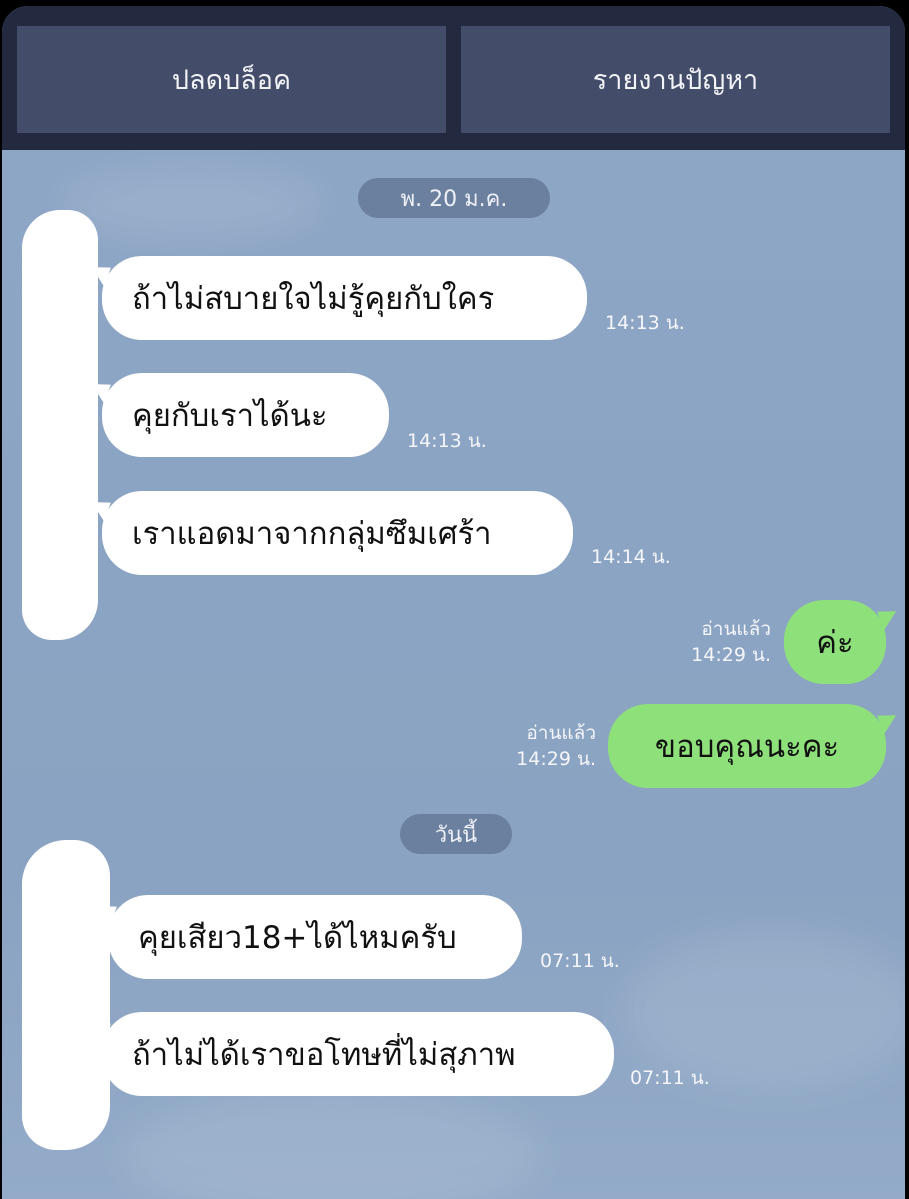 This screenshot has width=909, height=1199. I want to click on message-bubble: เราแอดมาจากกลุ่มซึมเศร้า, so click(337, 533).